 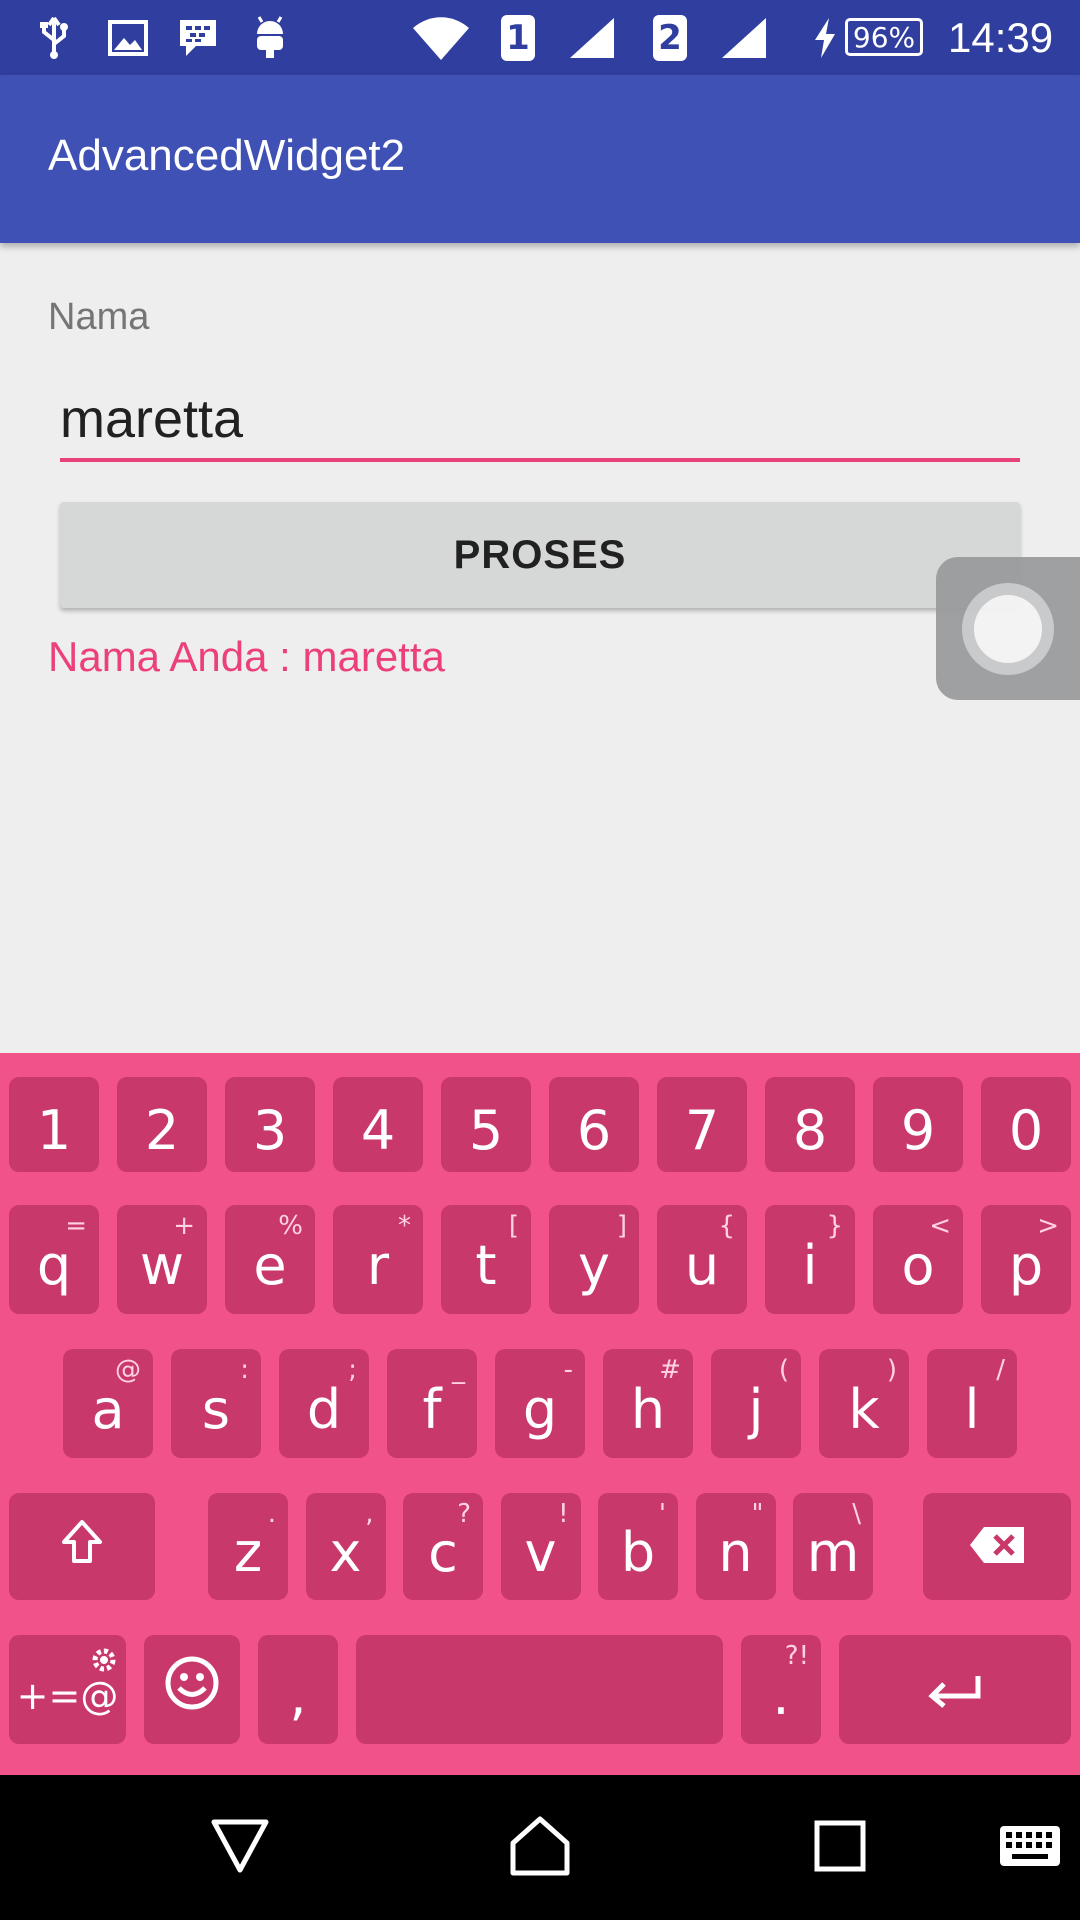 I want to click on wifi-icon, so click(x=441, y=37).